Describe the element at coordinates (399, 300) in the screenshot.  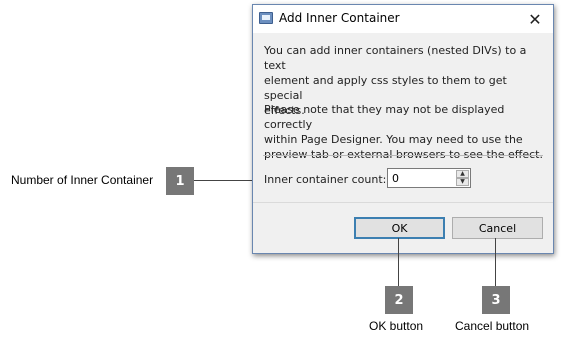
I see `callout-badge-2: 2` at that location.